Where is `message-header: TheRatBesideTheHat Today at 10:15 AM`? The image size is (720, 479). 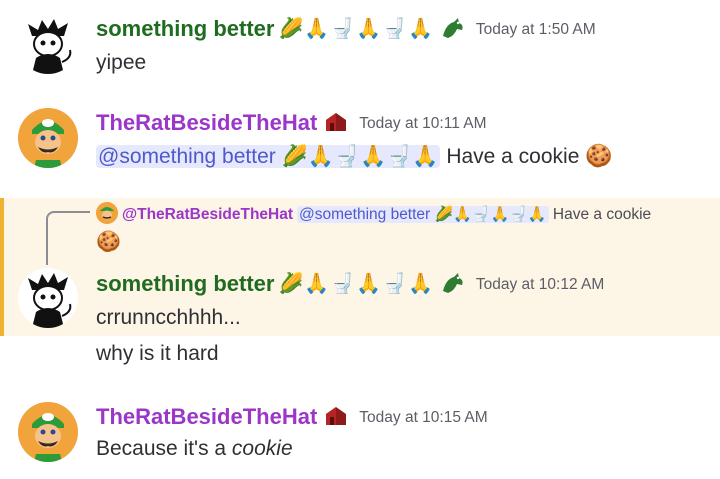 message-header: TheRatBesideTheHat Today at 10:15 AM is located at coordinates (292, 417).